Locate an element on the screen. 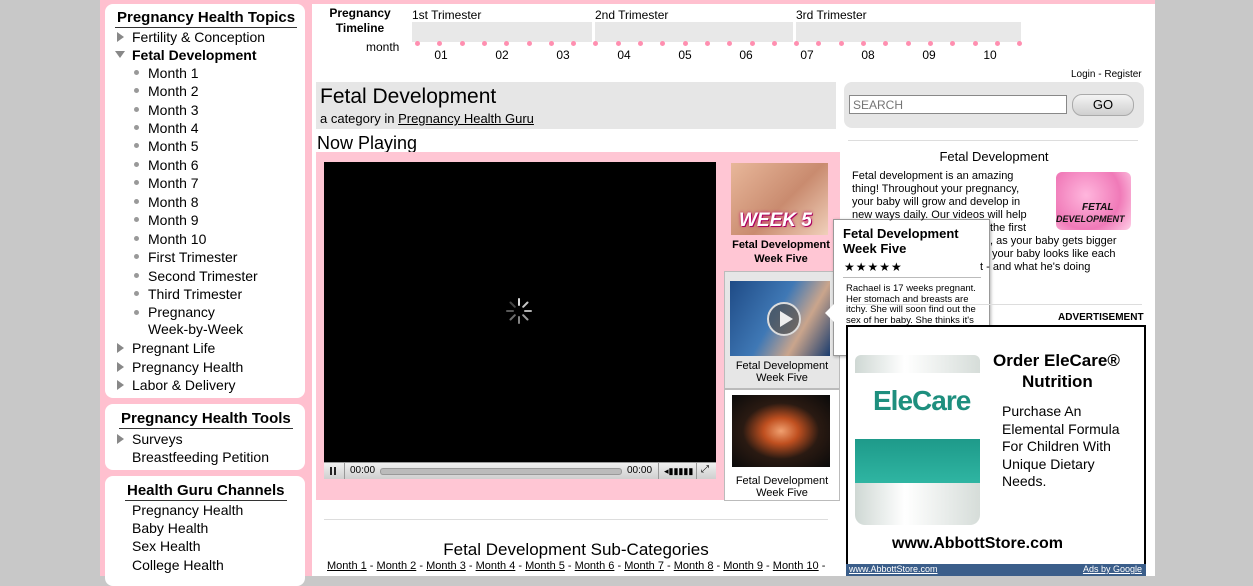 This screenshot has height=586, width=1253. search-input is located at coordinates (958, 104).